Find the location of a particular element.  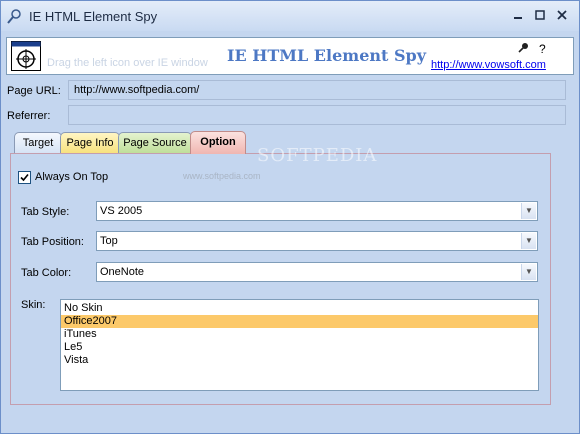

tab-target: Target is located at coordinates (38, 142).